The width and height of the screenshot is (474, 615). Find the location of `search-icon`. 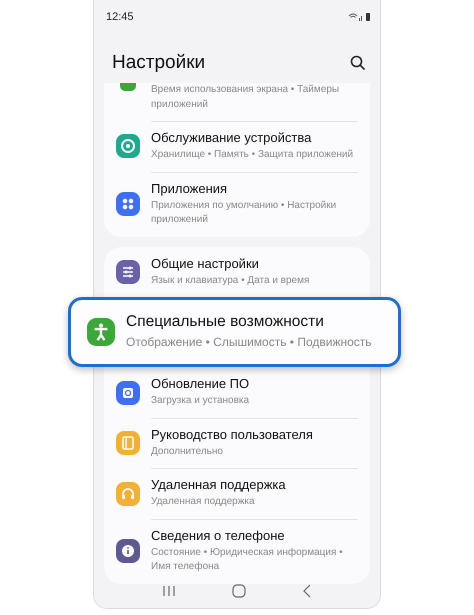

search-icon is located at coordinates (358, 63).